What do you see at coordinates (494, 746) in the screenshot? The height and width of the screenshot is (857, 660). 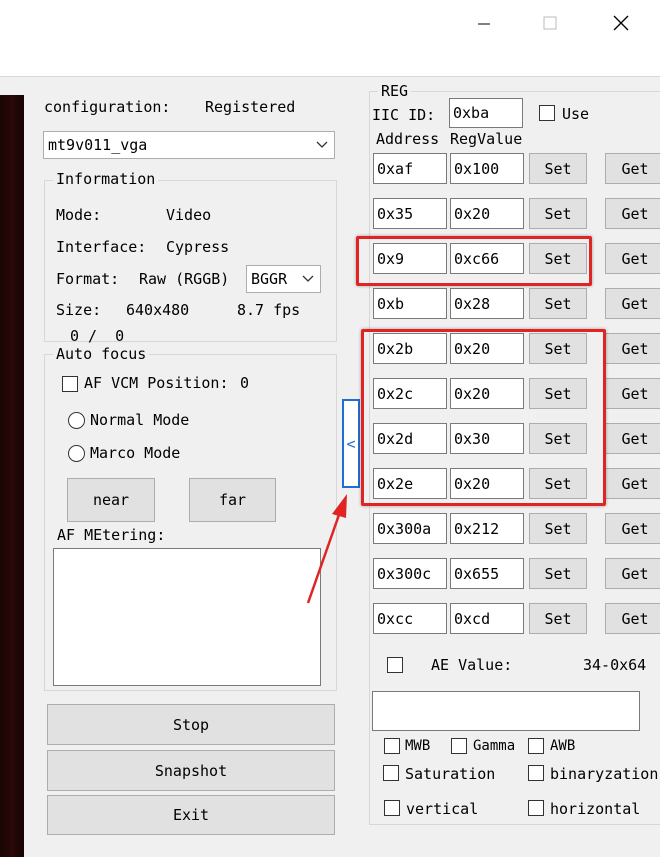 I see `gamma-label: Gamma` at bounding box center [494, 746].